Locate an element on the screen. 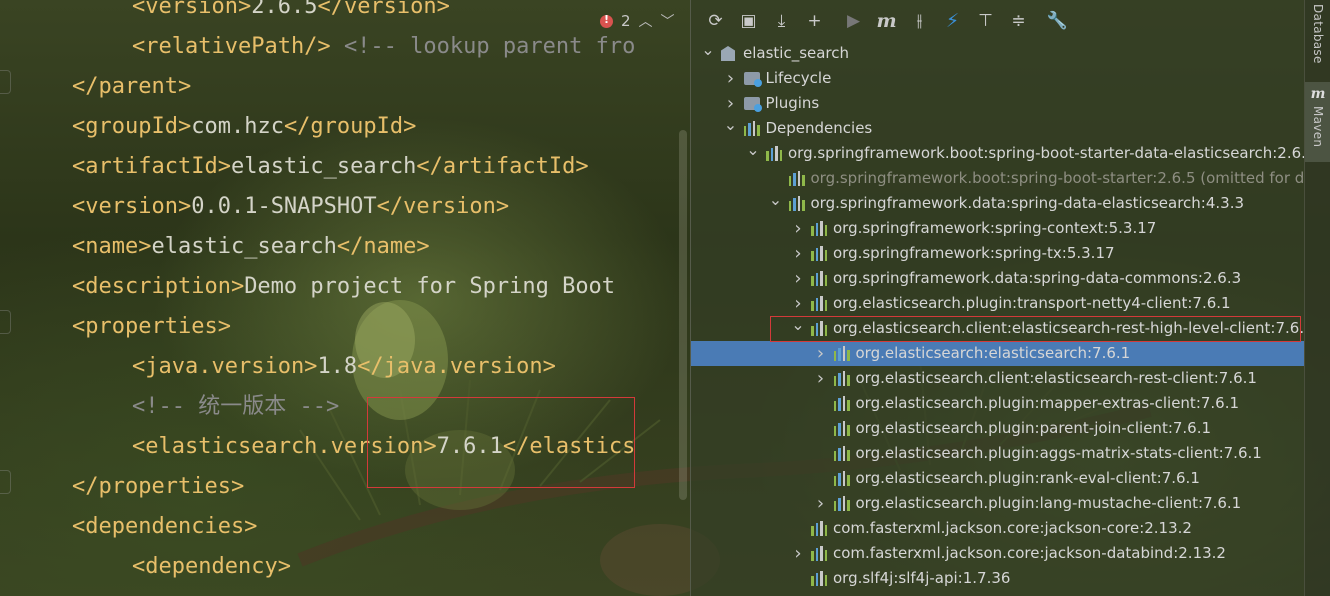 The width and height of the screenshot is (1330, 596). xml-tag: </properties> is located at coordinates (158, 486).